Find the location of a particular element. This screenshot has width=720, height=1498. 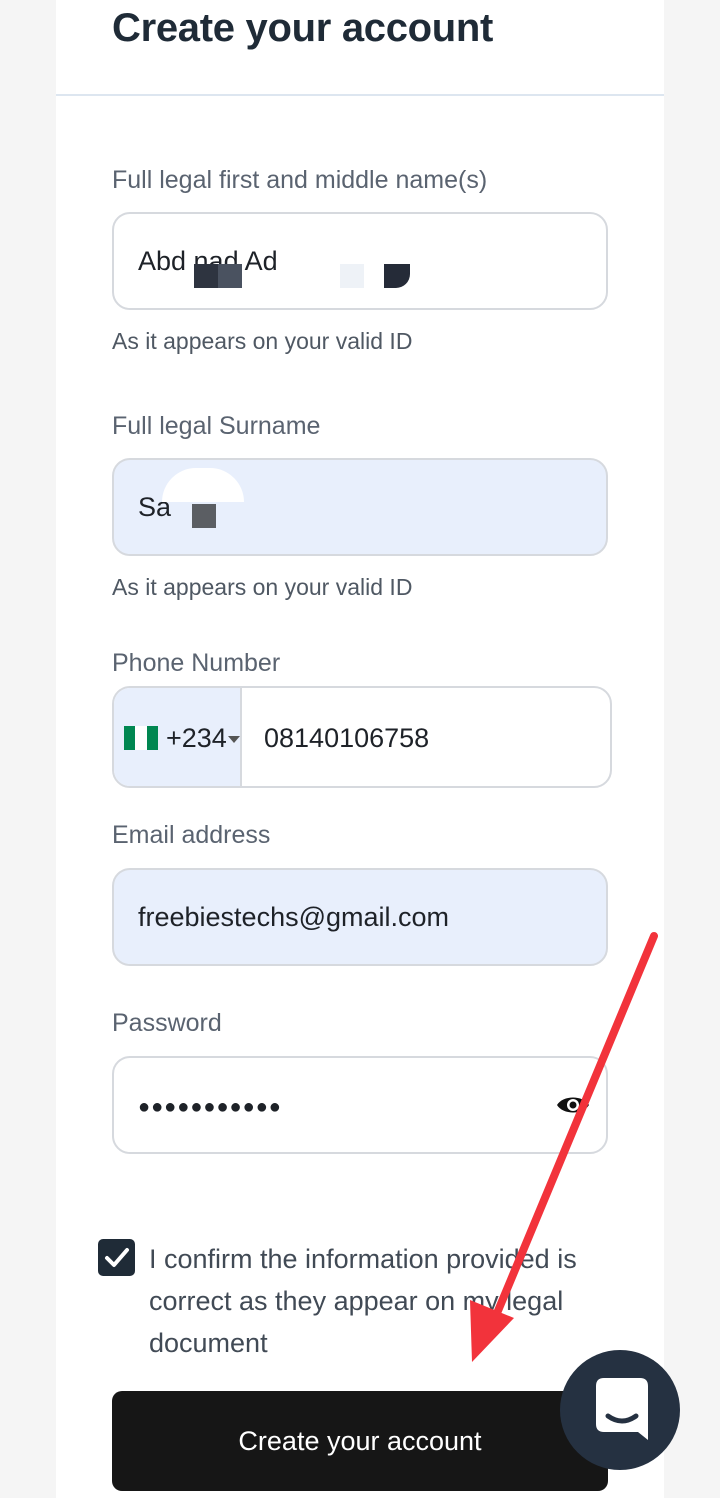

phone-input: 08140106758 is located at coordinates (346, 738).